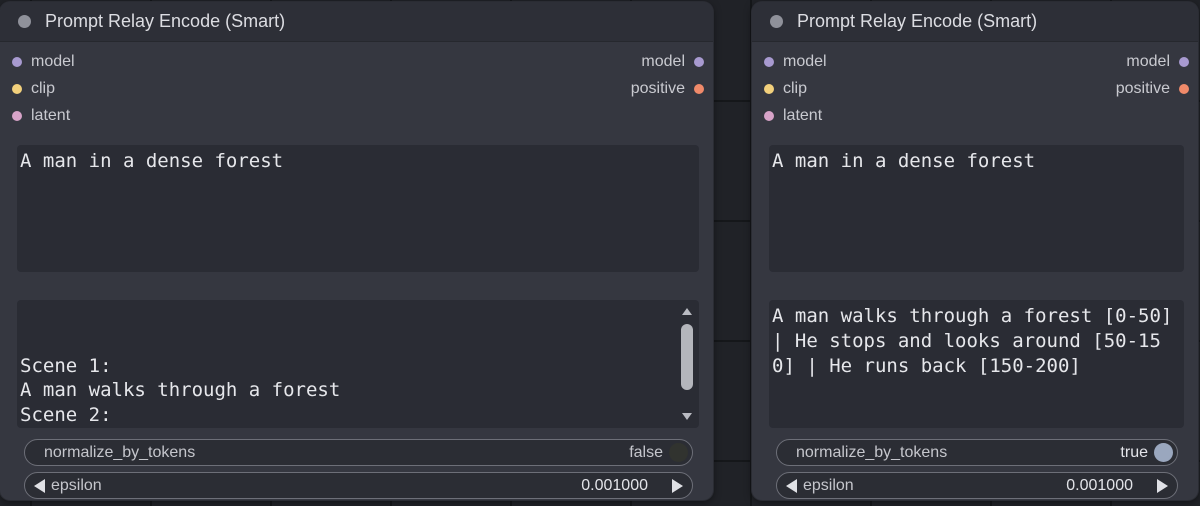  What do you see at coordinates (646, 452) in the screenshot?
I see `widget-value: false` at bounding box center [646, 452].